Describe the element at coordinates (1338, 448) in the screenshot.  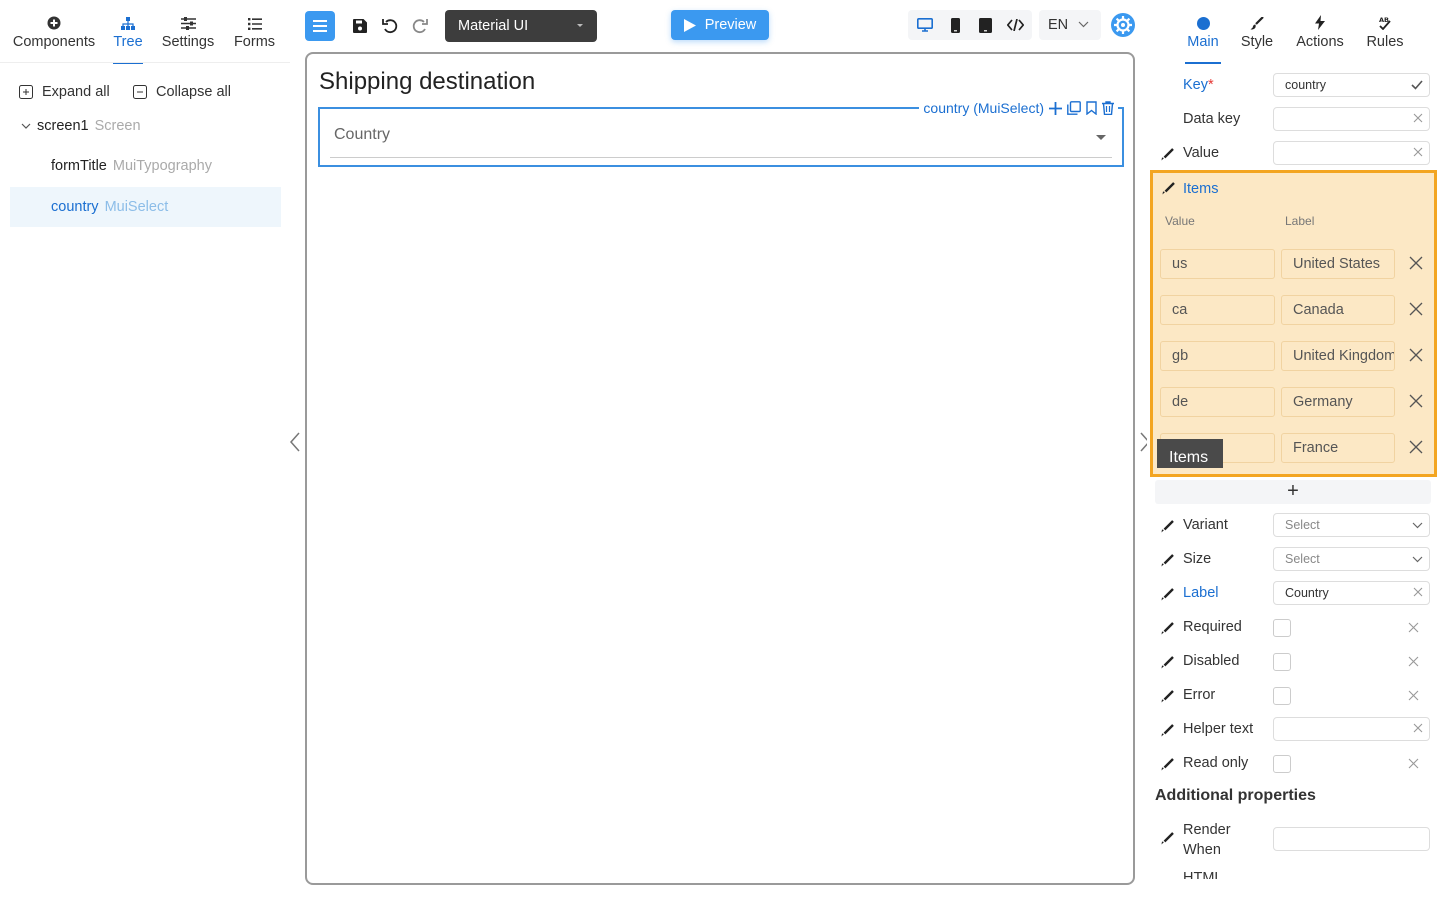
I see `item-label-input: France` at that location.